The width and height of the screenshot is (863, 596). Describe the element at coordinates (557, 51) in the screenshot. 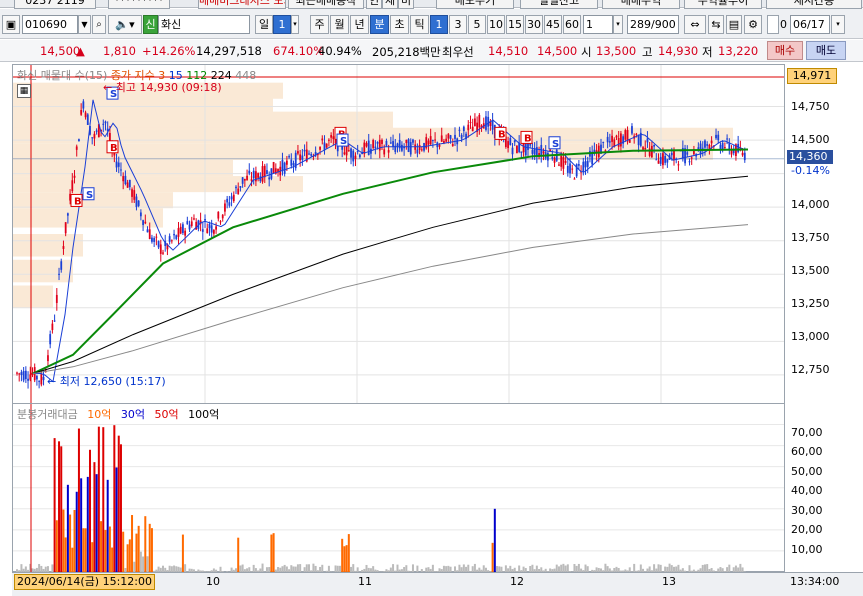

I see `best-bid: 14,500` at that location.